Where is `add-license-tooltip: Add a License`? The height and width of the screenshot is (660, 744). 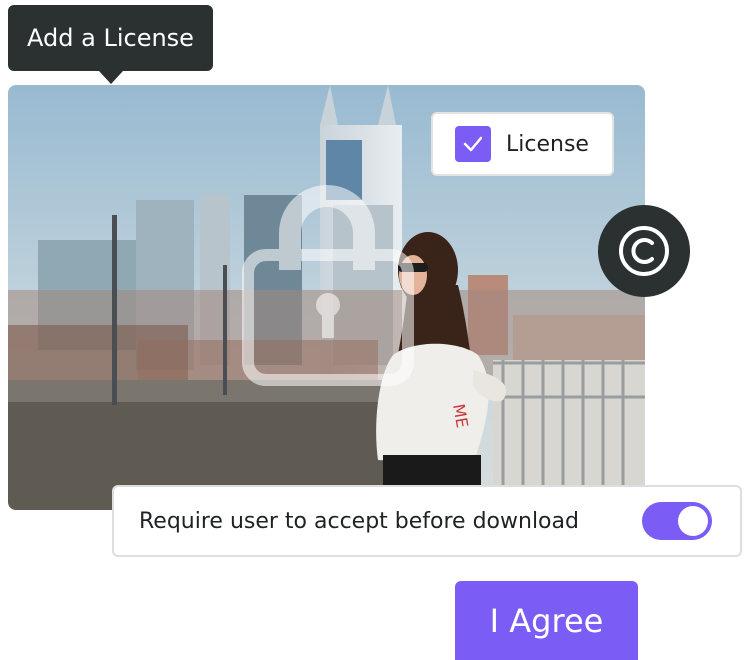 add-license-tooltip: Add a License is located at coordinates (110, 38).